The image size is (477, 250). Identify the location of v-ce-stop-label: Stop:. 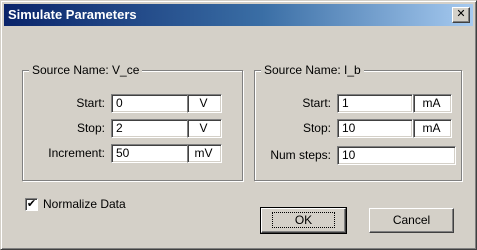
(90, 128).